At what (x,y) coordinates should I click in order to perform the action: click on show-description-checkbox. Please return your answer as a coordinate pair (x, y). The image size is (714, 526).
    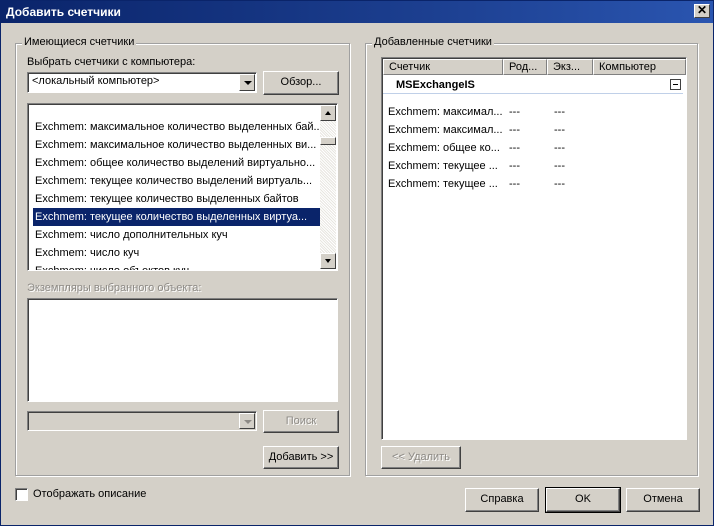
    Looking at the image, I should click on (21, 494).